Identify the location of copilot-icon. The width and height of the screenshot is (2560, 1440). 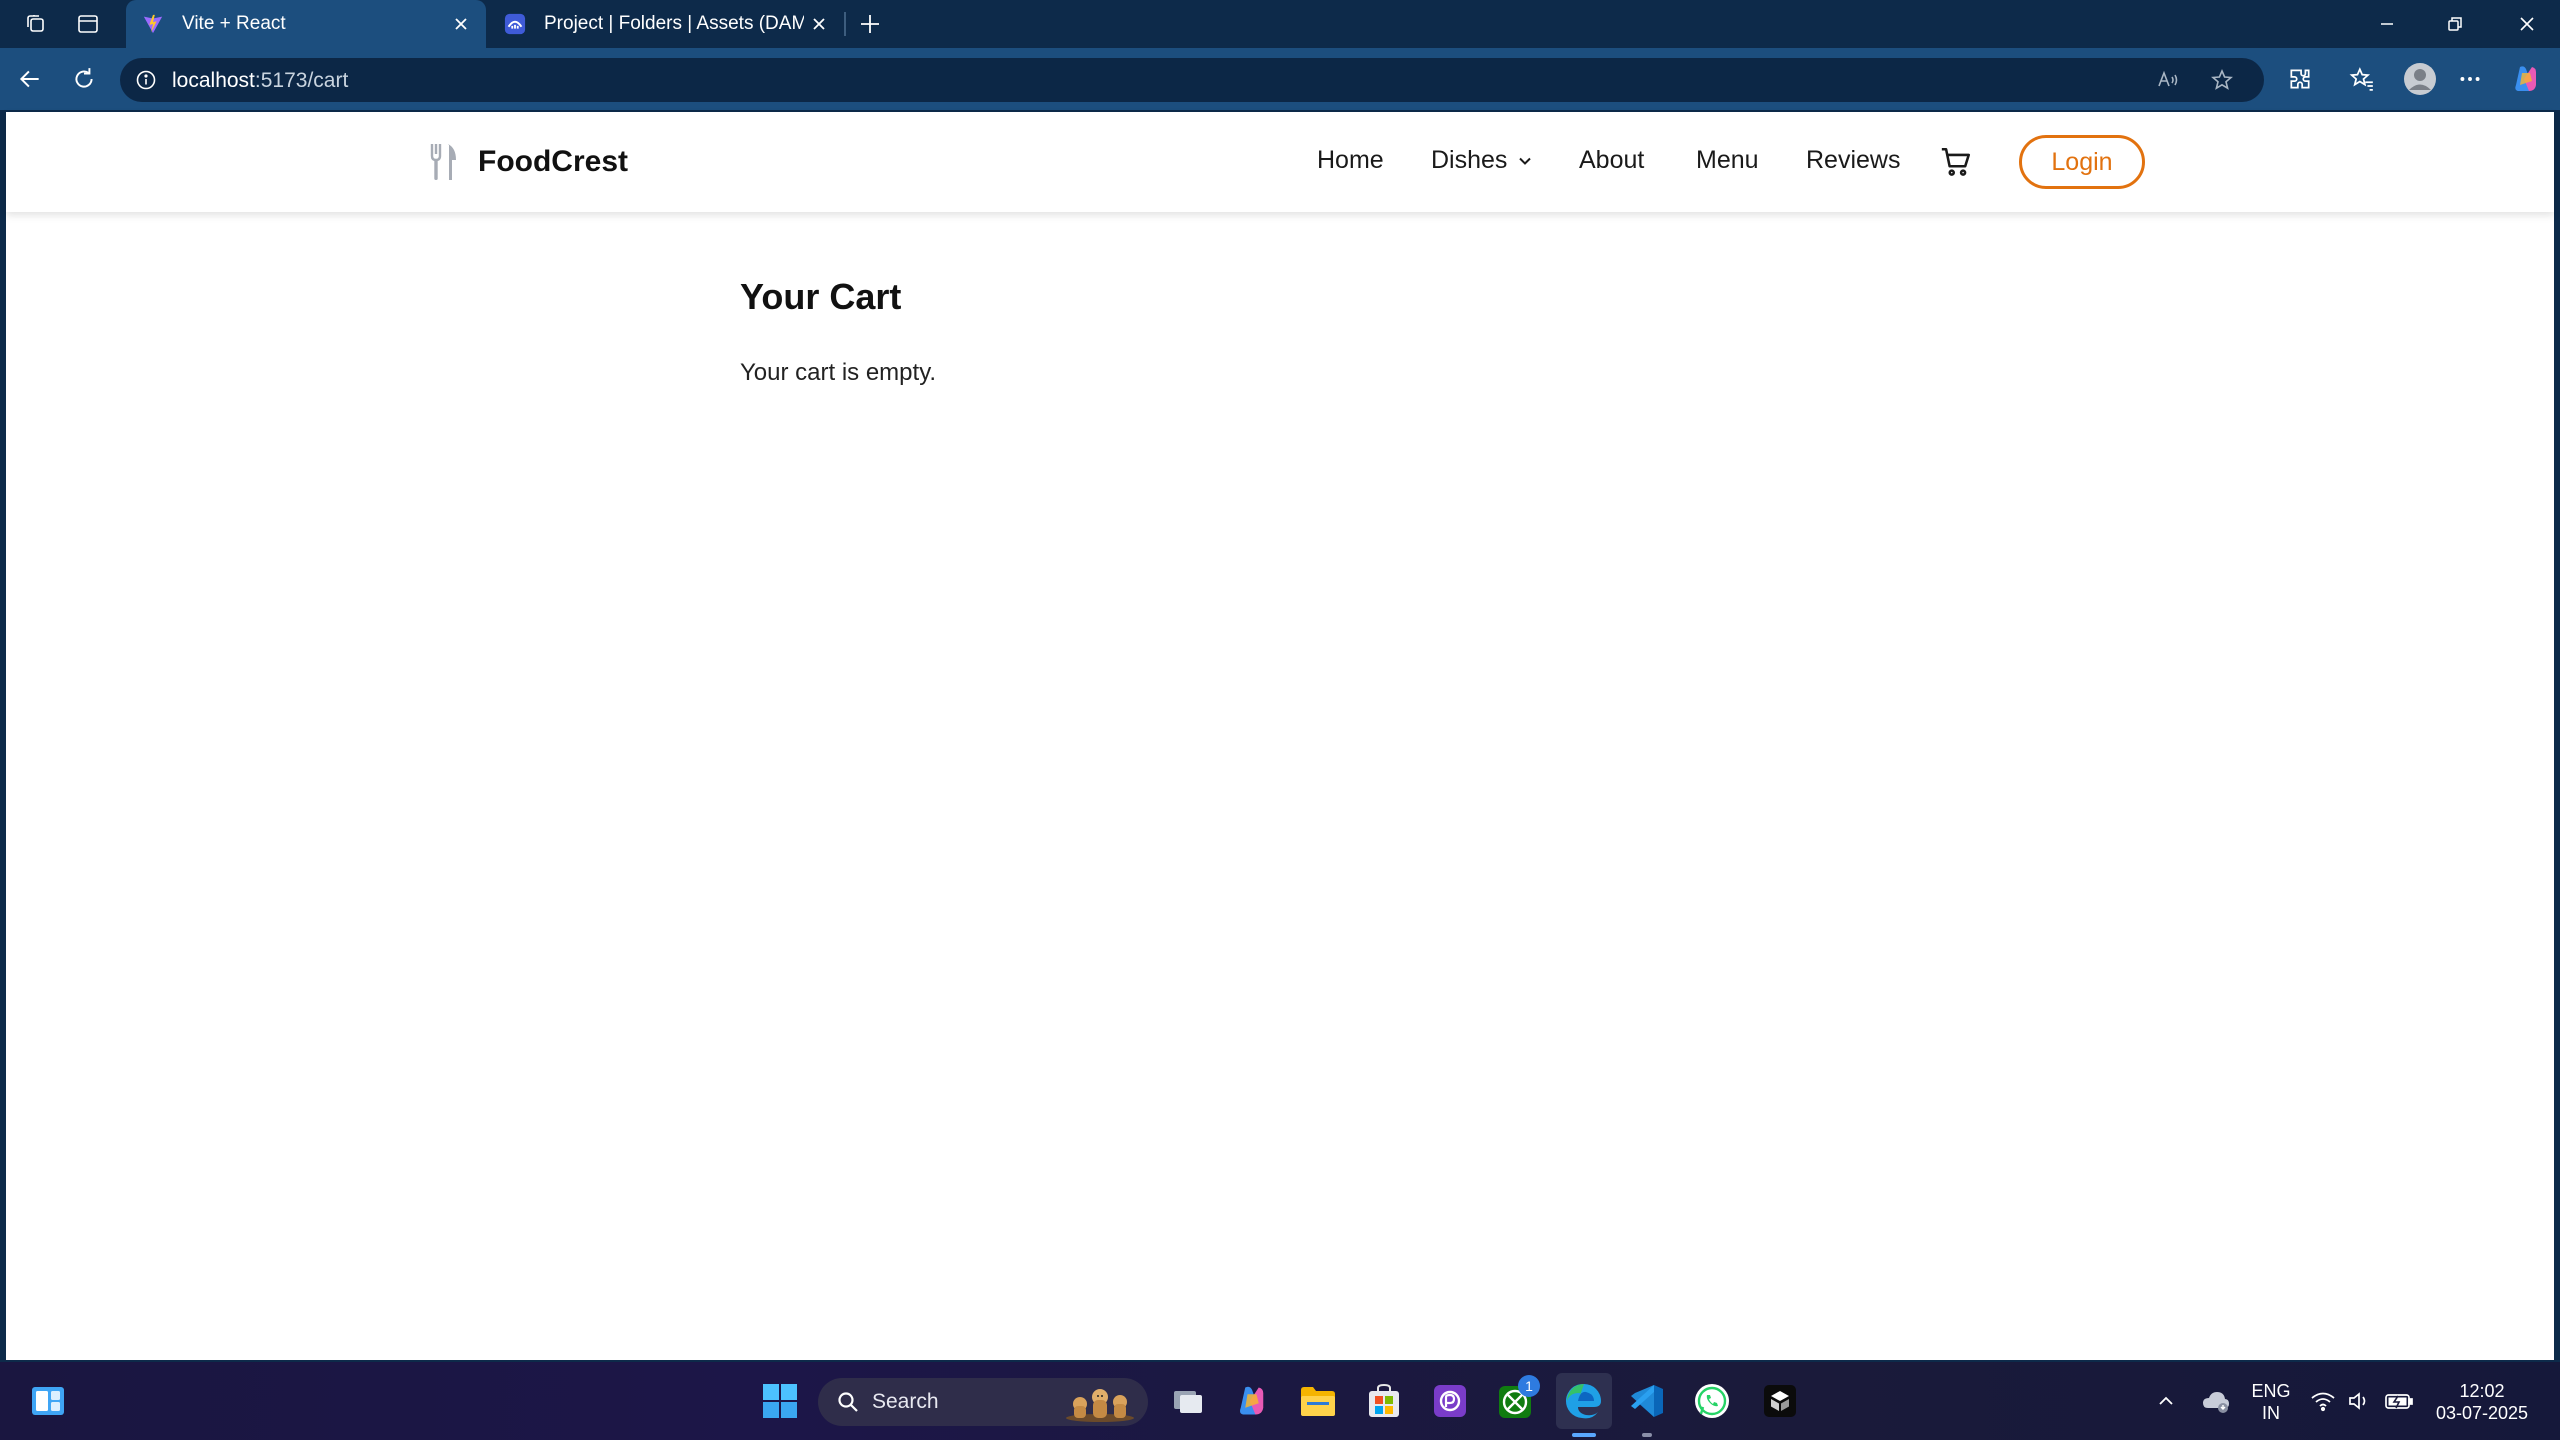
(2526, 79).